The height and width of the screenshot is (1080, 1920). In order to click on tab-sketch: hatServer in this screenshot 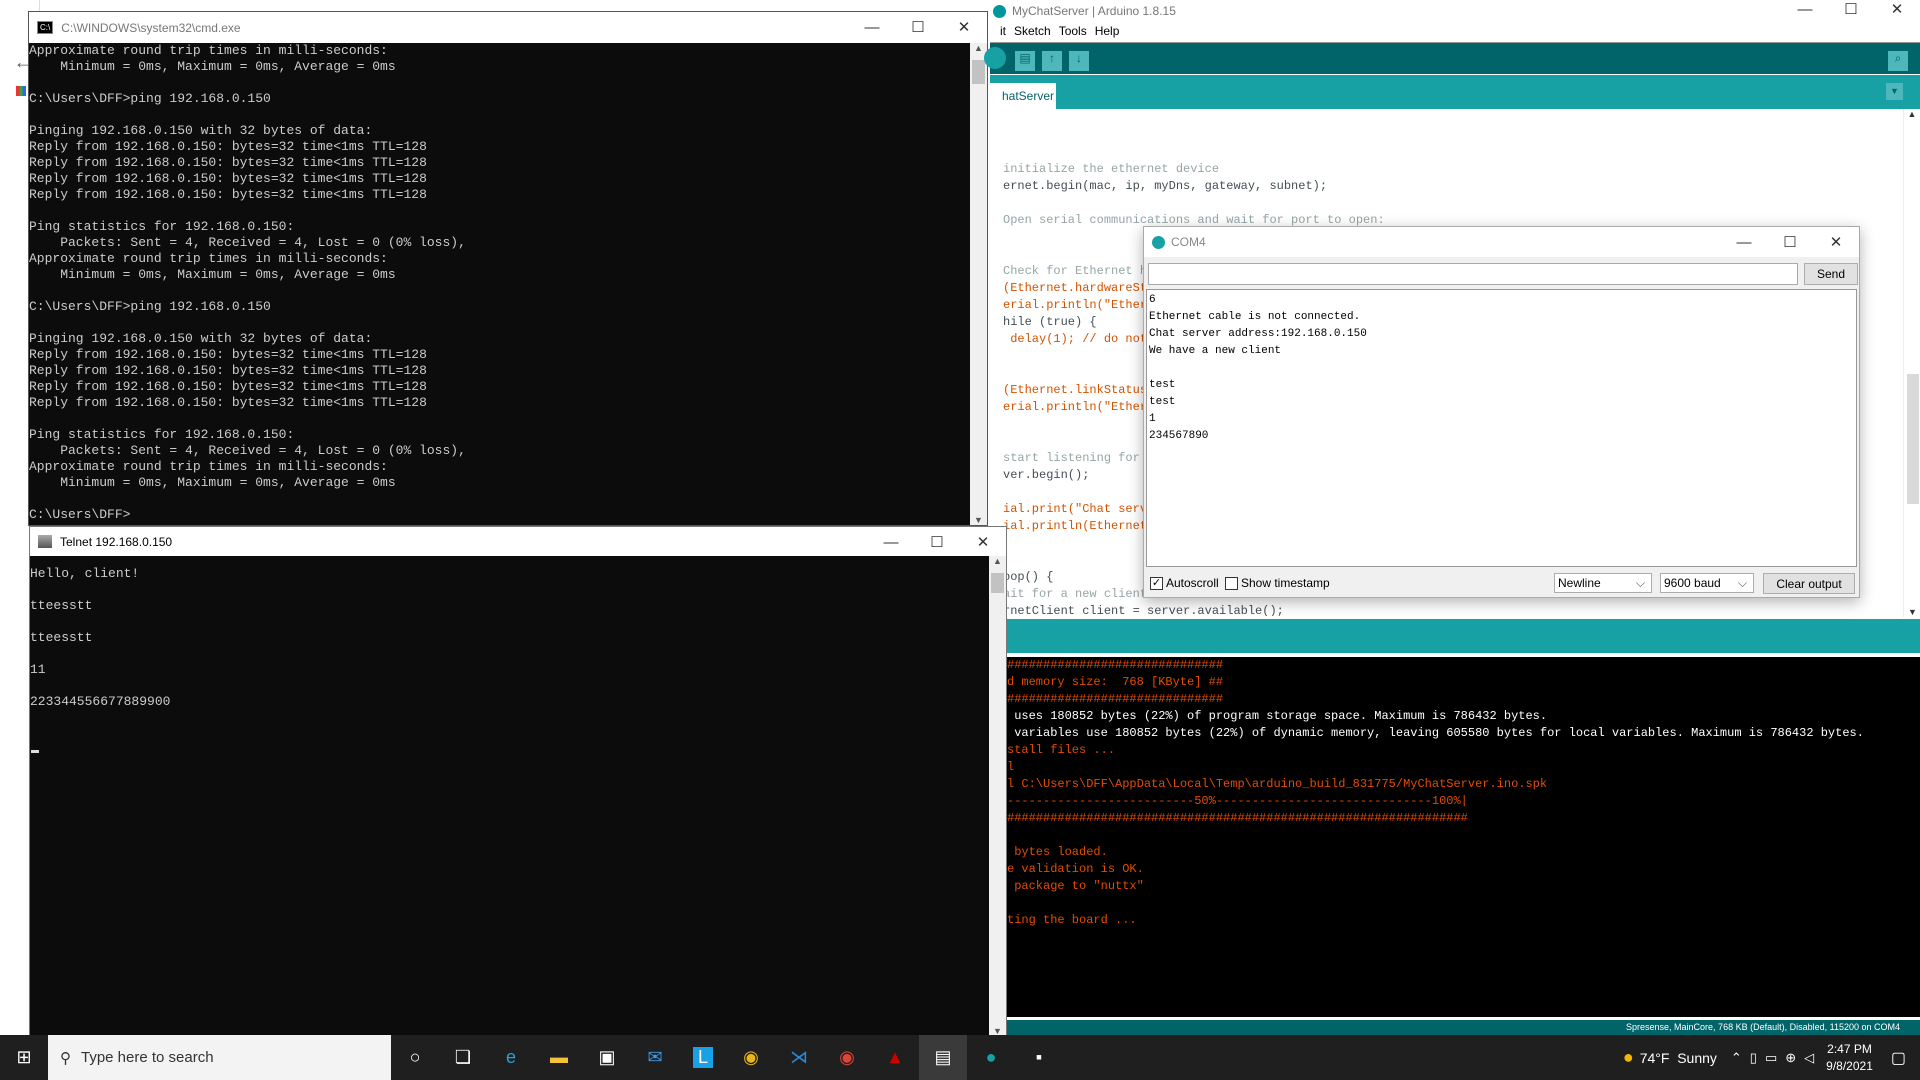, I will do `click(1023, 96)`.